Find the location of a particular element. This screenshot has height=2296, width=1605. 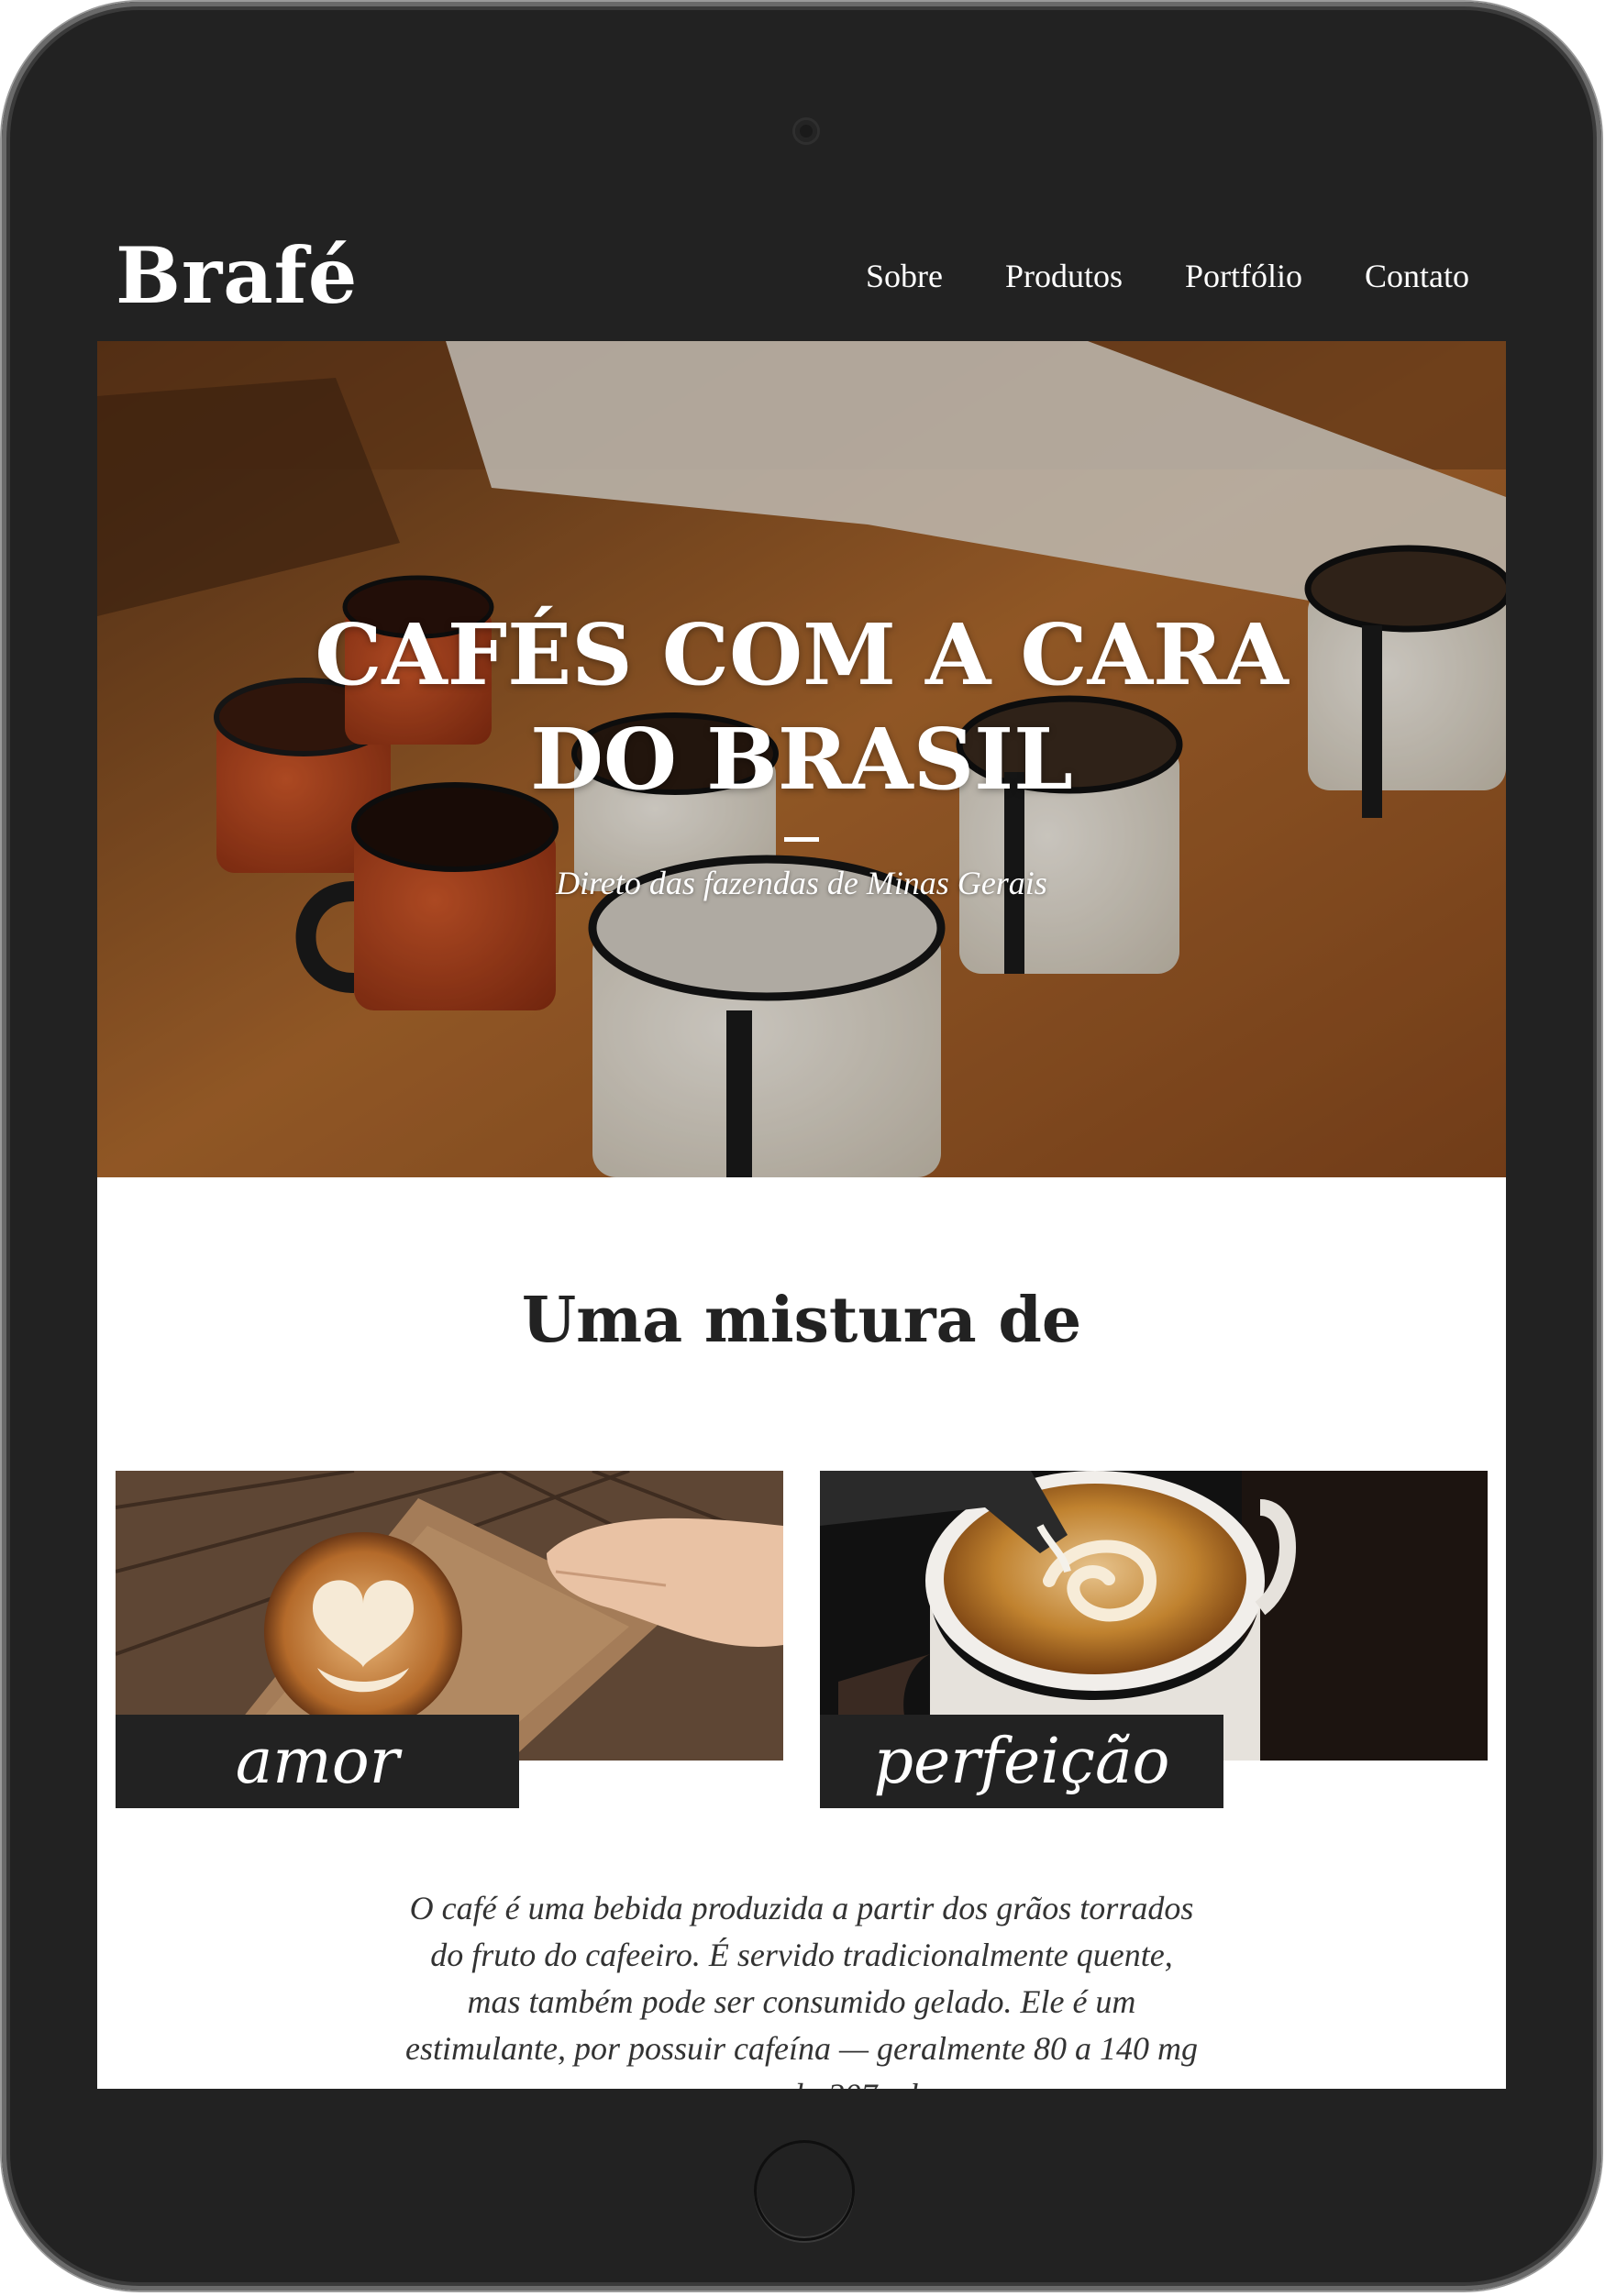

nav-link-sobre: Sobre is located at coordinates (904, 276).